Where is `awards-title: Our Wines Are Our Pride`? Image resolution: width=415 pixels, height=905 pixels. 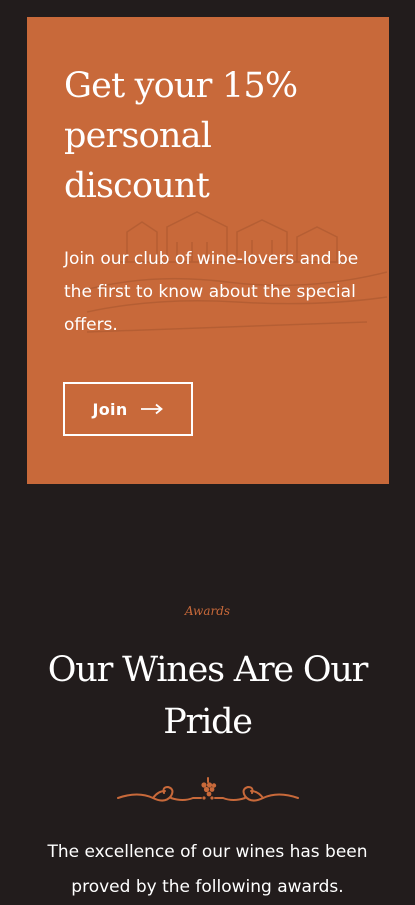 awards-title: Our Wines Are Our Pride is located at coordinates (208, 696).